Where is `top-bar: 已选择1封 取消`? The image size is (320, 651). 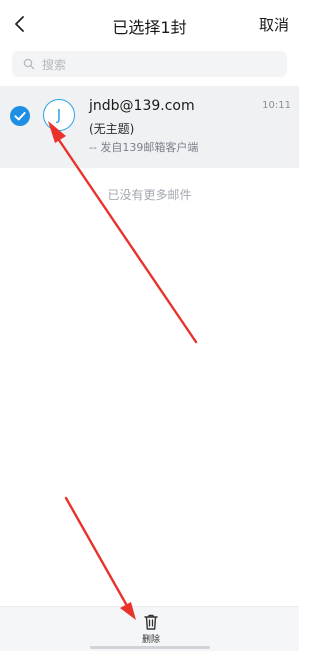
top-bar: 已选择1封 取消 is located at coordinates (149, 25).